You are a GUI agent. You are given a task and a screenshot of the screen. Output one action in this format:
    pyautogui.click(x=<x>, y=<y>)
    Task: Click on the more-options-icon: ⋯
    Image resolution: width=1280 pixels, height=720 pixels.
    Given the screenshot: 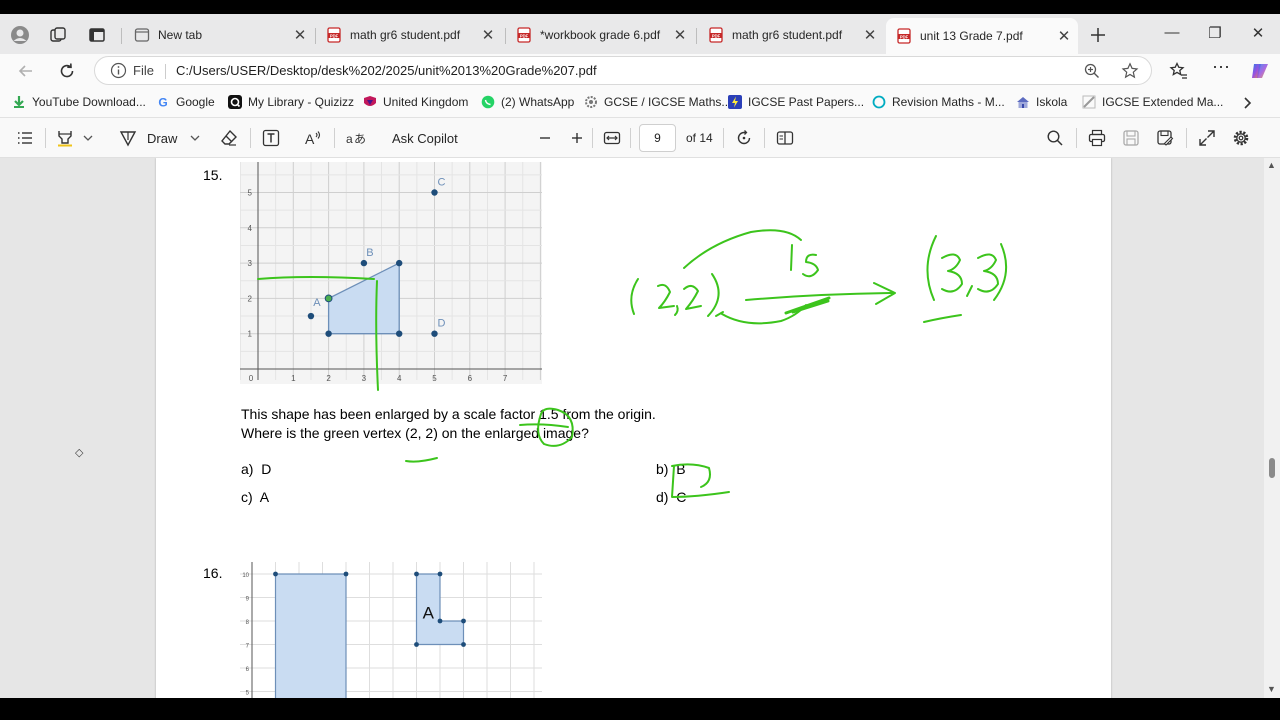 What is the action you would take?
    pyautogui.click(x=1221, y=67)
    